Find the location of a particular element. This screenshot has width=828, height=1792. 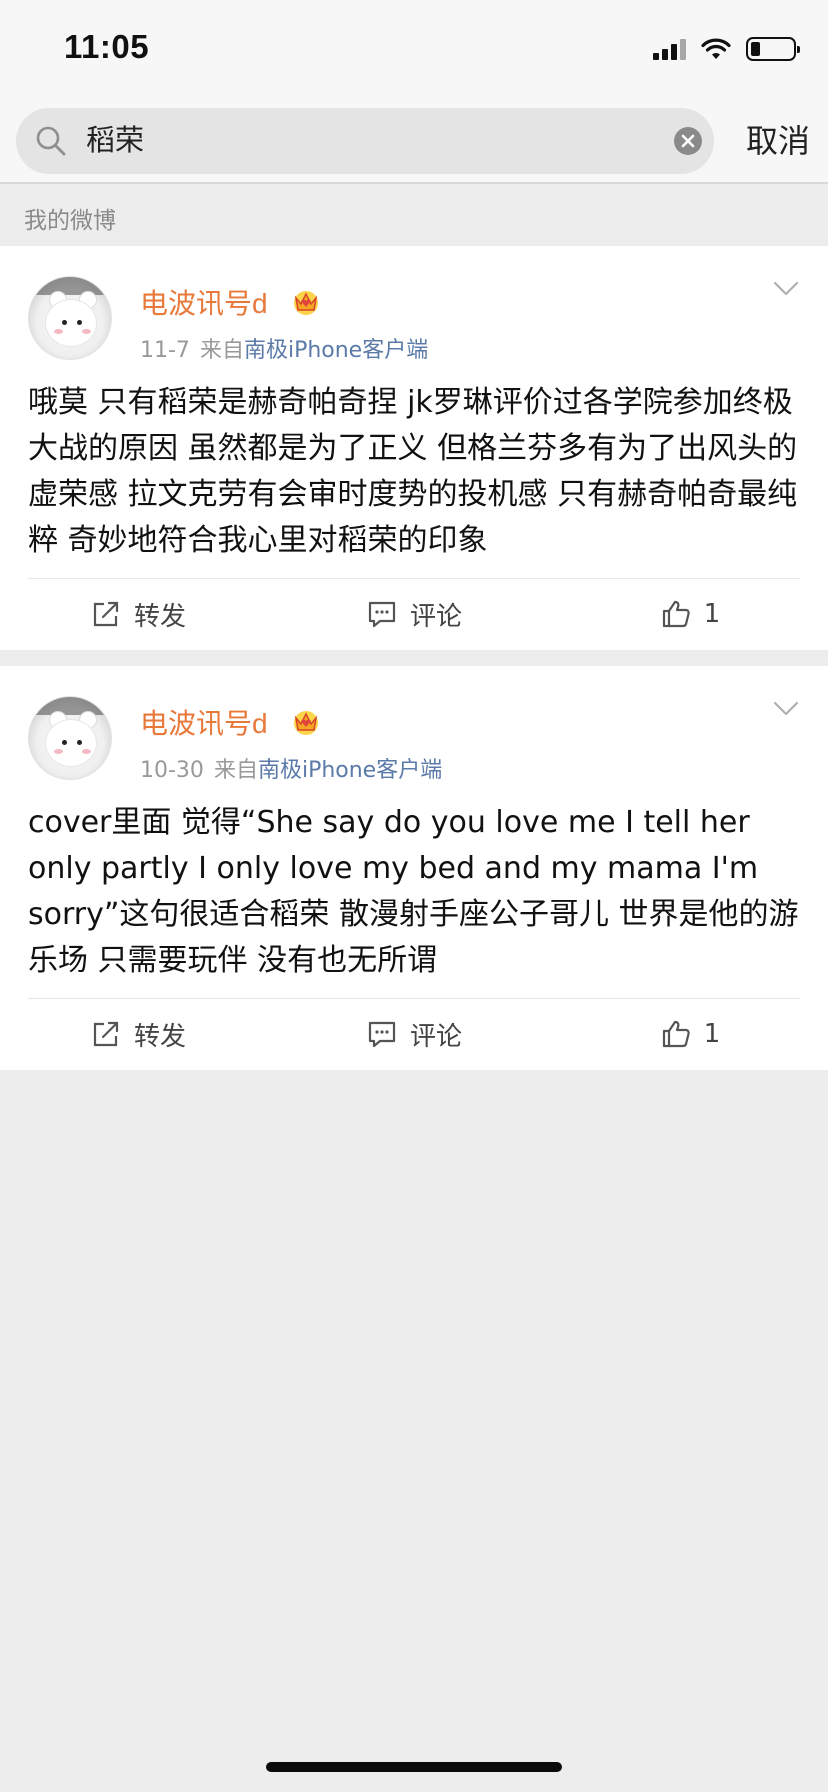

search-box is located at coordinates (365, 141).